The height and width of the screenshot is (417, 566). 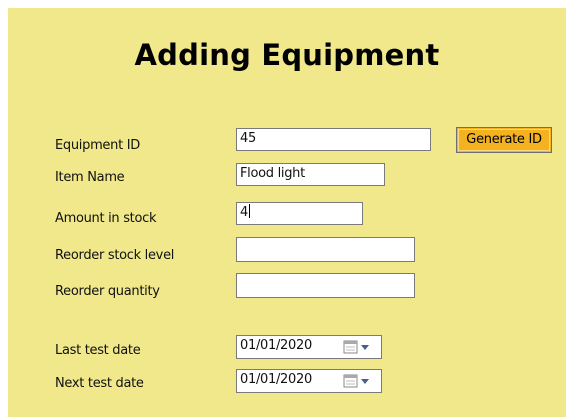 I want to click on amount-in-stock-field: 4, so click(x=299, y=213).